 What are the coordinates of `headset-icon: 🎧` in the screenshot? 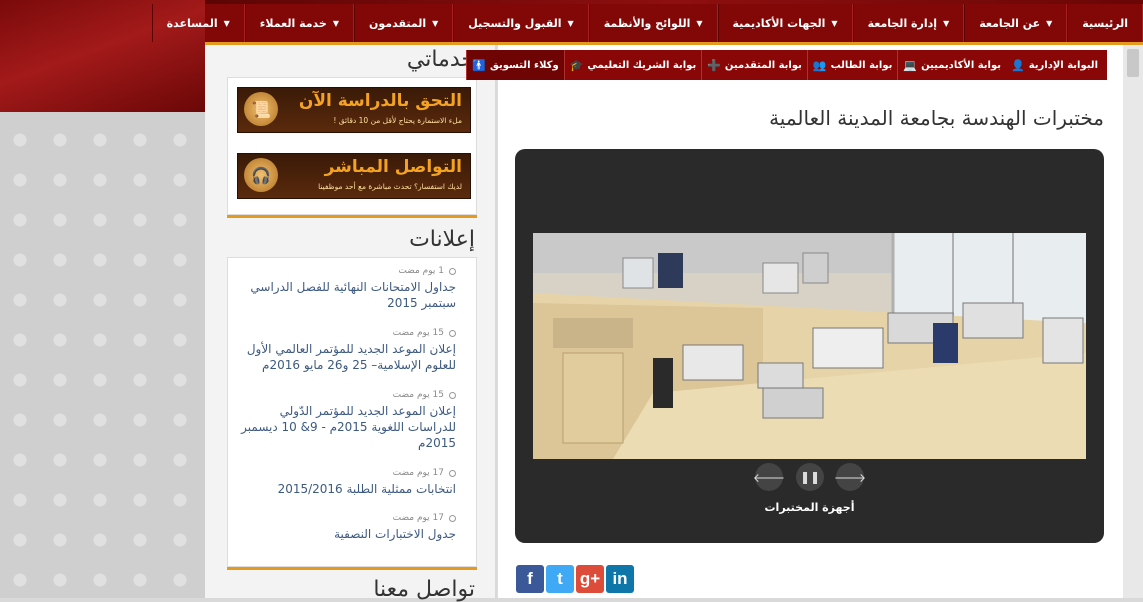 It's located at (261, 175).